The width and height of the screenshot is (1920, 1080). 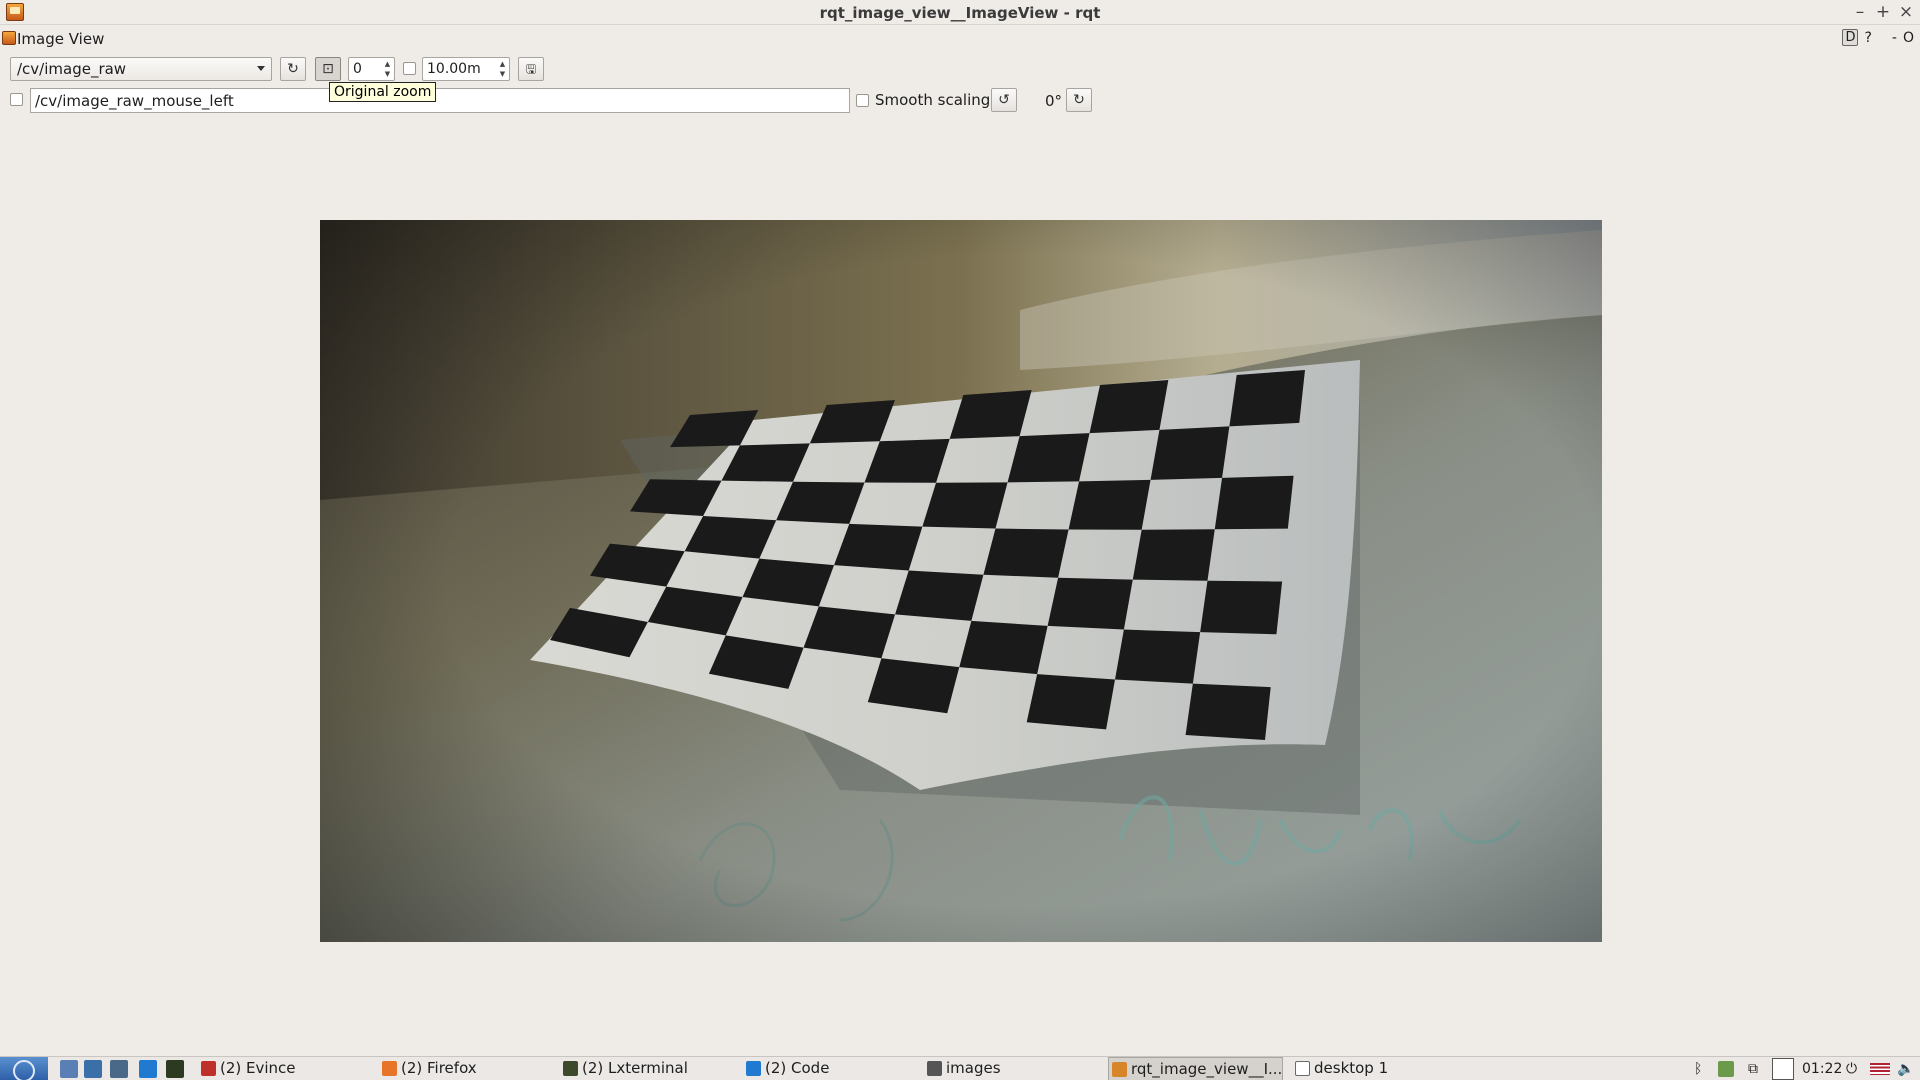 What do you see at coordinates (570, 1068) in the screenshot?
I see `terminal-icon` at bounding box center [570, 1068].